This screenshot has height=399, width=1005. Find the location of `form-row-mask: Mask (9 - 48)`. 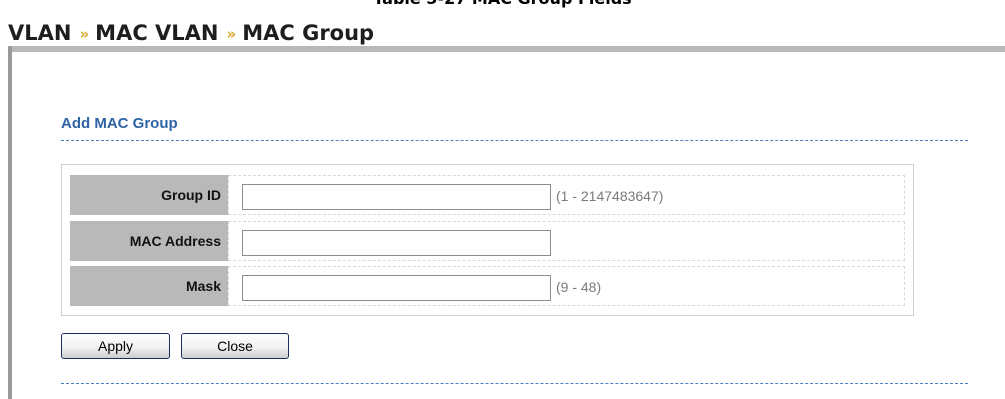

form-row-mask: Mask (9 - 48) is located at coordinates (487, 286).